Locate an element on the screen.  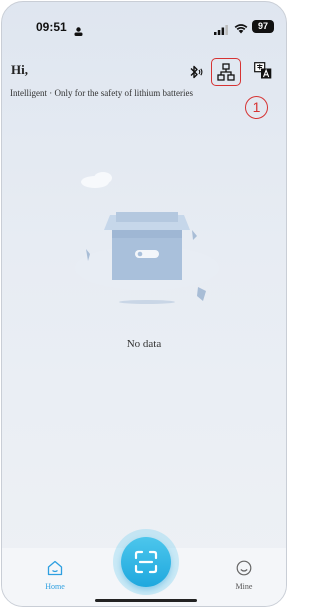
greeting-text: Hi, is located at coordinates (19, 69).